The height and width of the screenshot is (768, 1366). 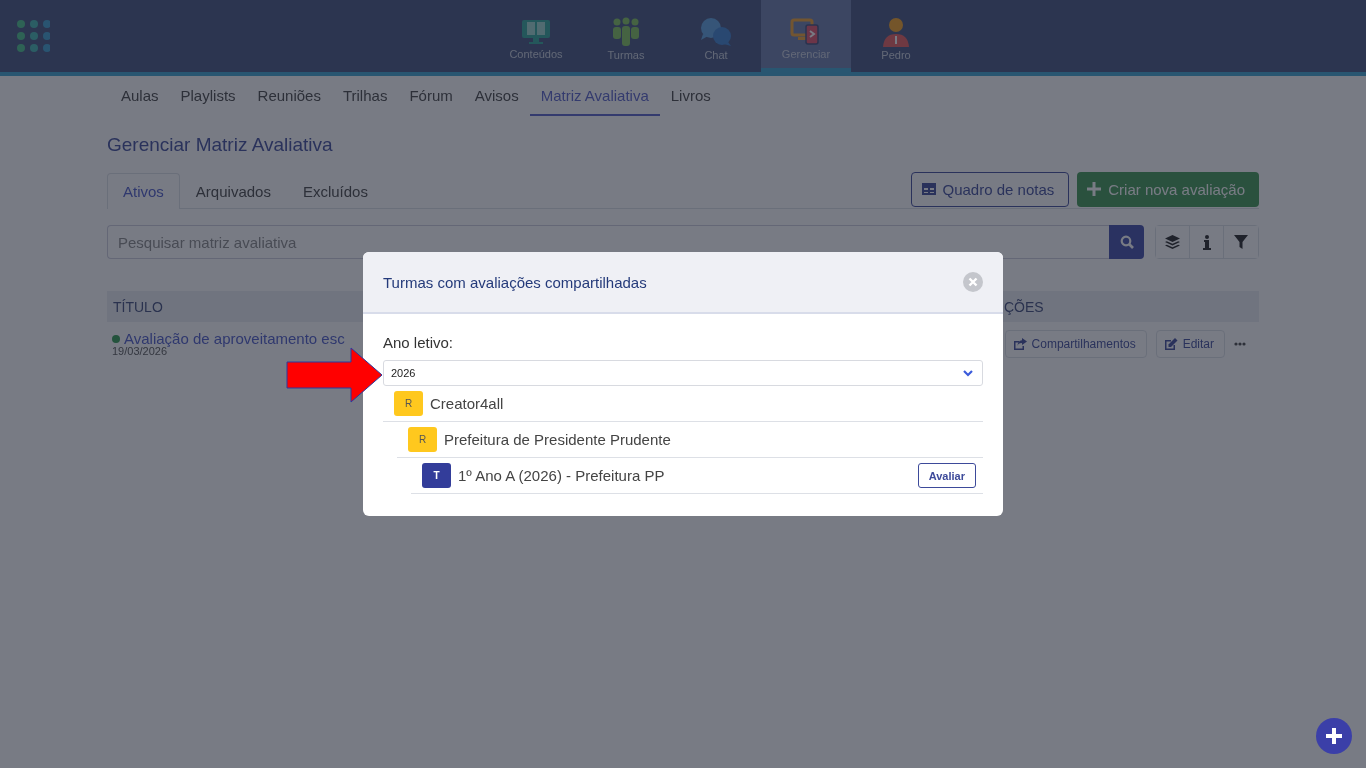 I want to click on action-button: Editar, so click(x=1190, y=344).